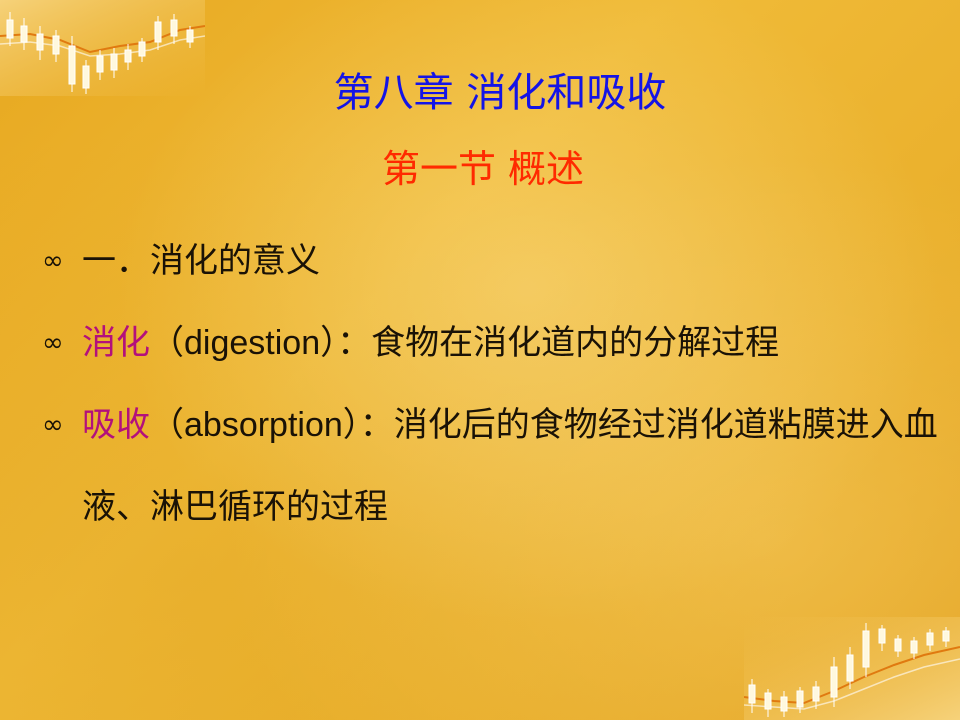 The height and width of the screenshot is (720, 960). I want to click on term-absorption: 吸收, so click(116, 425).